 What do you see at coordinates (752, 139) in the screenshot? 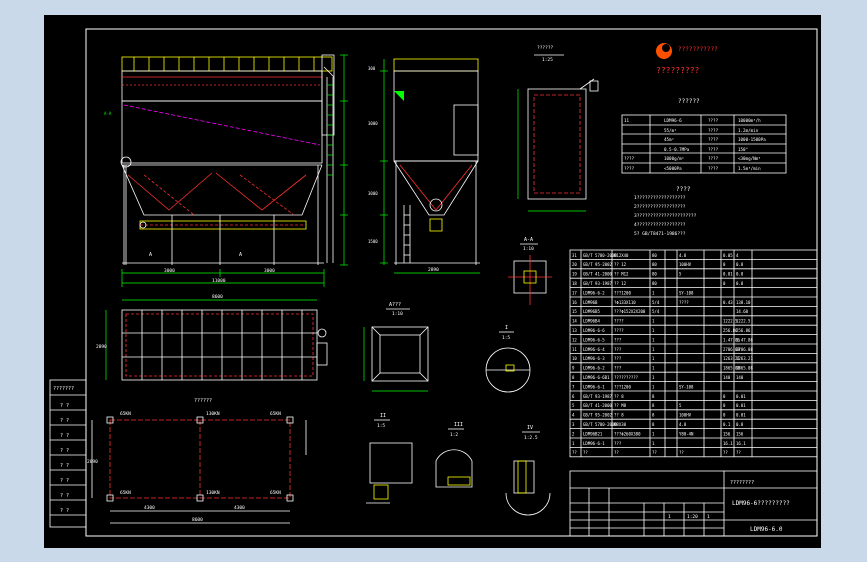
I see `spec-cell: 1000-1500Pa` at bounding box center [752, 139].